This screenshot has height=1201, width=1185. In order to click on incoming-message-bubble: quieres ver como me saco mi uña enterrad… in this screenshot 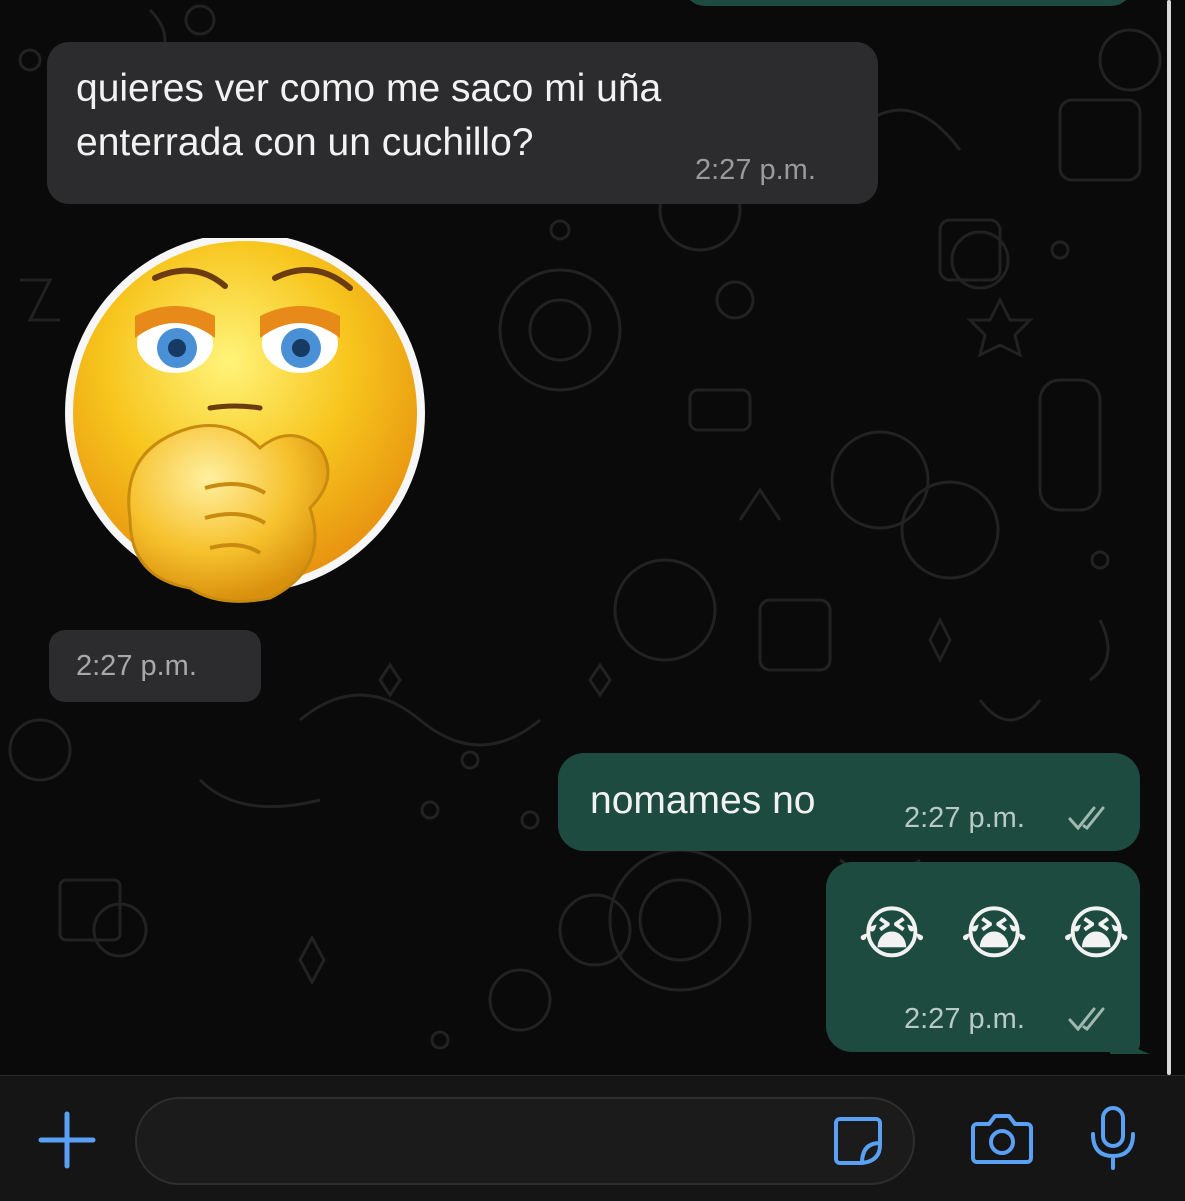, I will do `click(462, 123)`.